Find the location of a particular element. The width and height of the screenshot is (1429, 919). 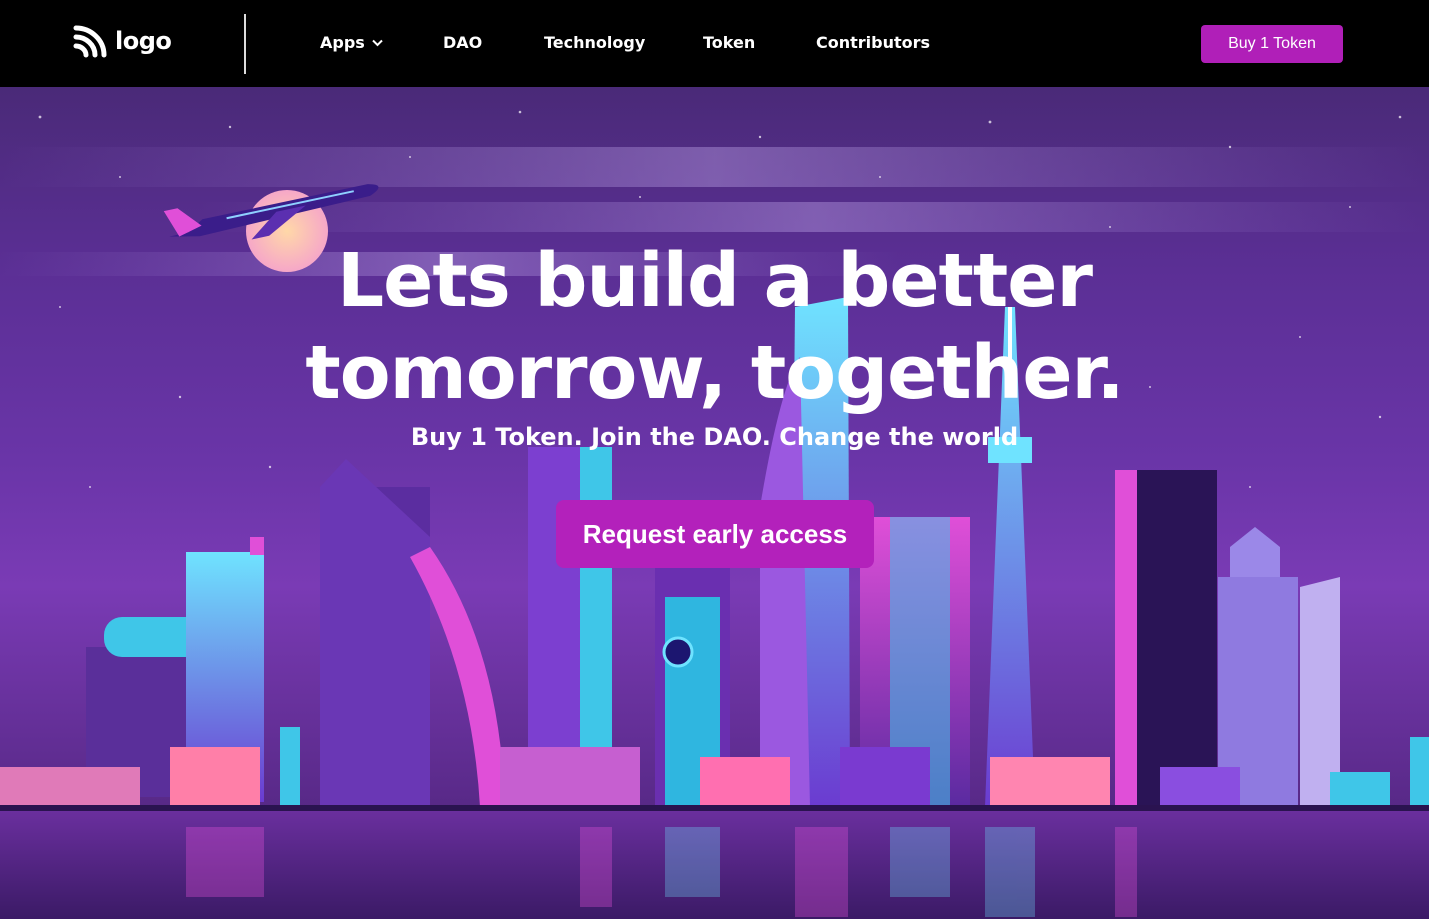

nav-item-technology: Technology is located at coordinates (594, 42).